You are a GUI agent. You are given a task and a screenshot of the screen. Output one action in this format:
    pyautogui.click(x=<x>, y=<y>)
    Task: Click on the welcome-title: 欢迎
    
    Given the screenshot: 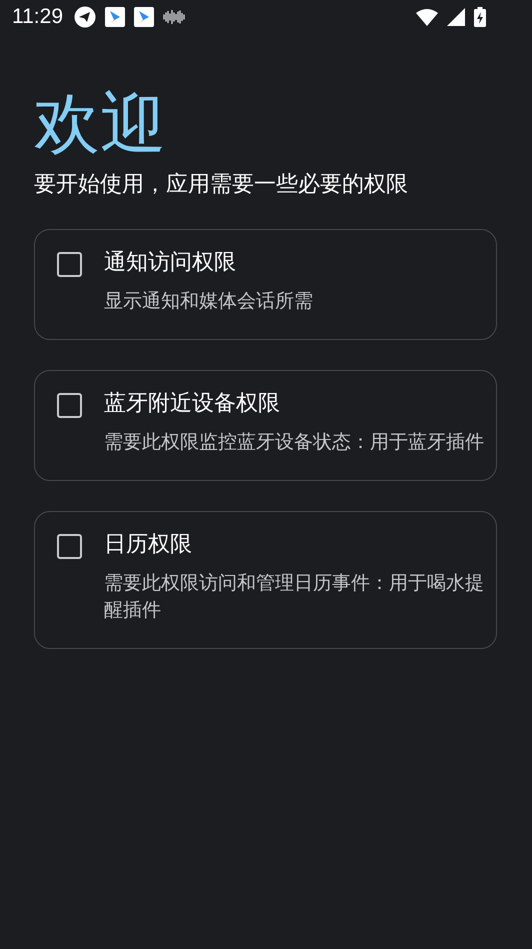 What is the action you would take?
    pyautogui.click(x=100, y=124)
    